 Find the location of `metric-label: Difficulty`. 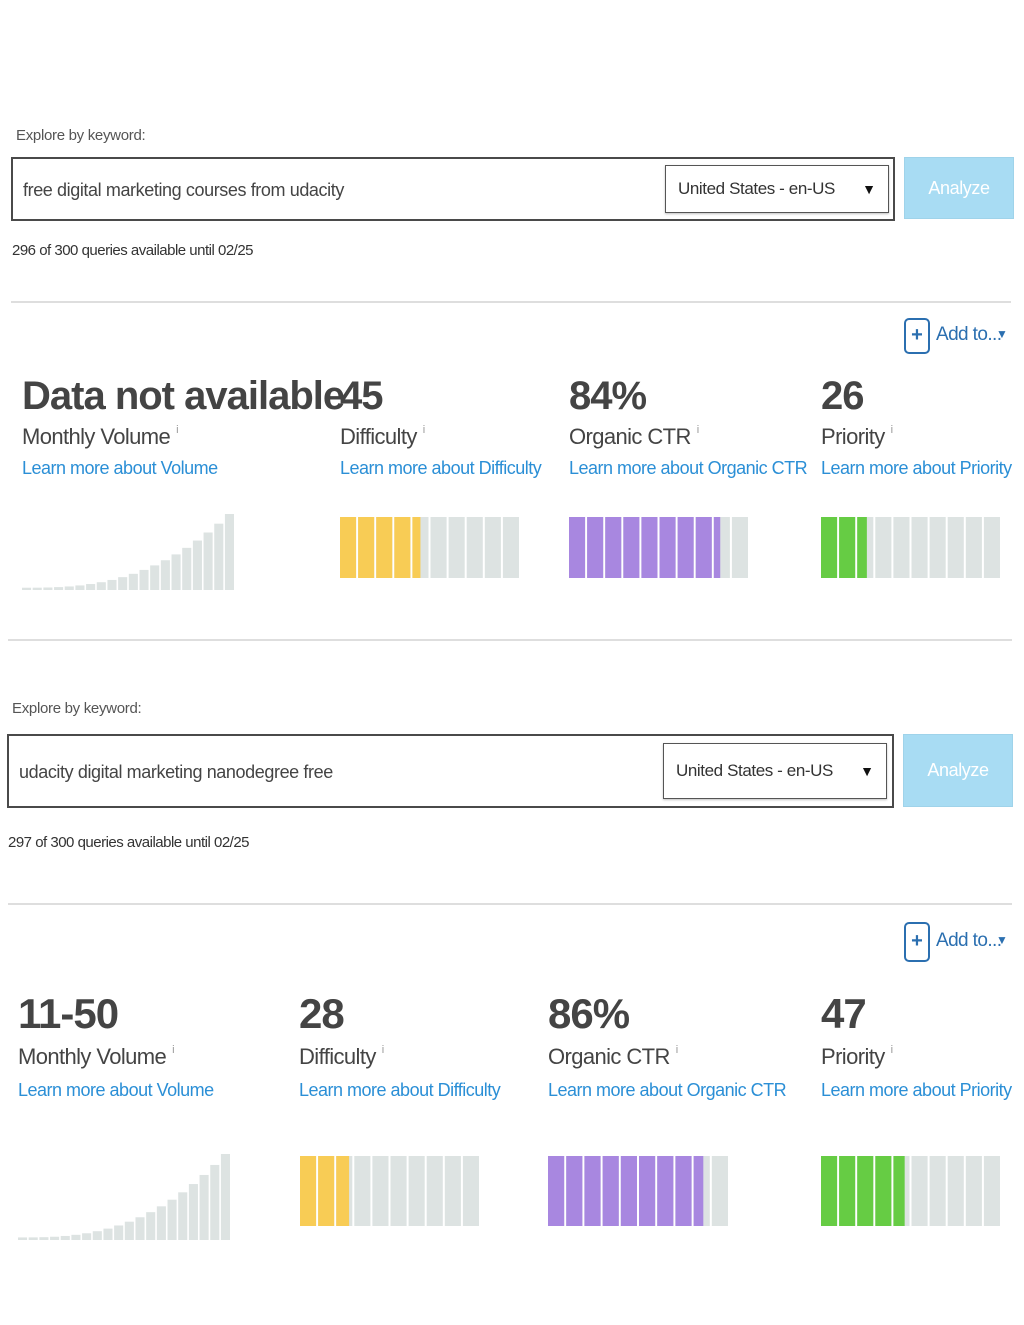

metric-label: Difficulty is located at coordinates (337, 1056).